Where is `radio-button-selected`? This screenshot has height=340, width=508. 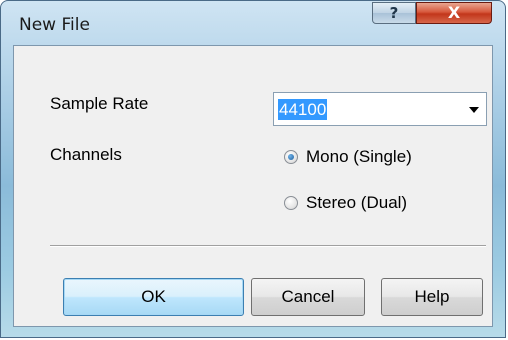 radio-button-selected is located at coordinates (291, 157).